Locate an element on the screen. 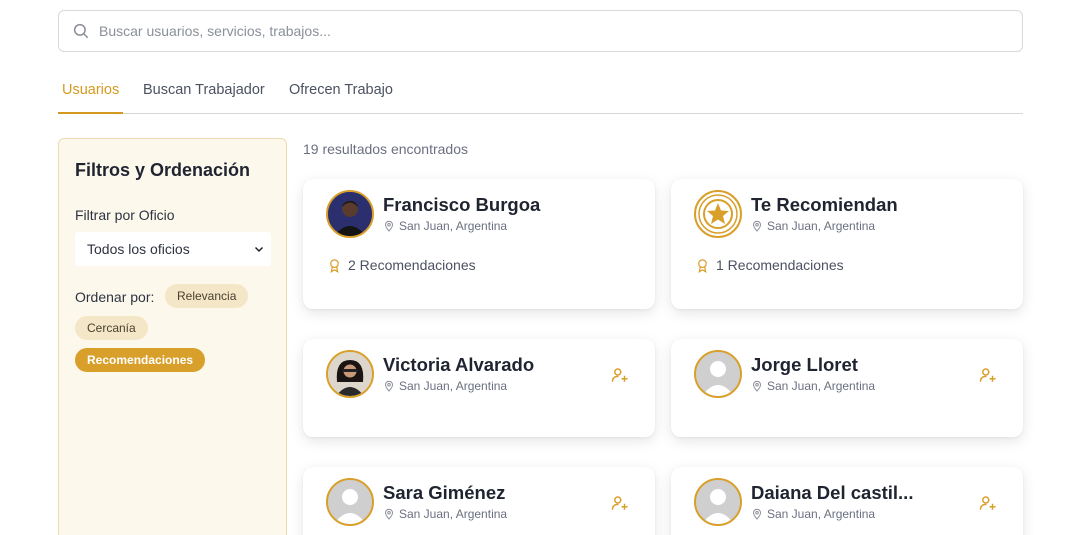  user-card: Jorge Lloret San Juan, Argentina is located at coordinates (847, 388).